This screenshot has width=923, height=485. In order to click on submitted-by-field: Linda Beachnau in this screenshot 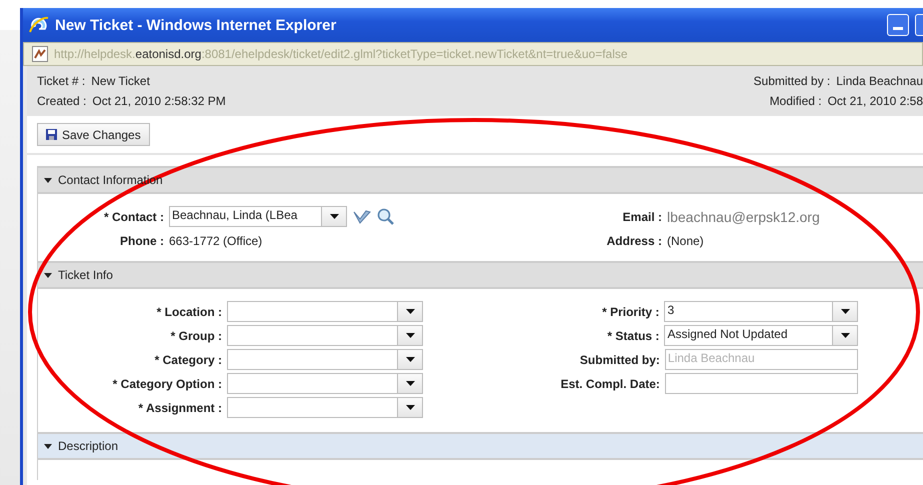, I will do `click(761, 359)`.